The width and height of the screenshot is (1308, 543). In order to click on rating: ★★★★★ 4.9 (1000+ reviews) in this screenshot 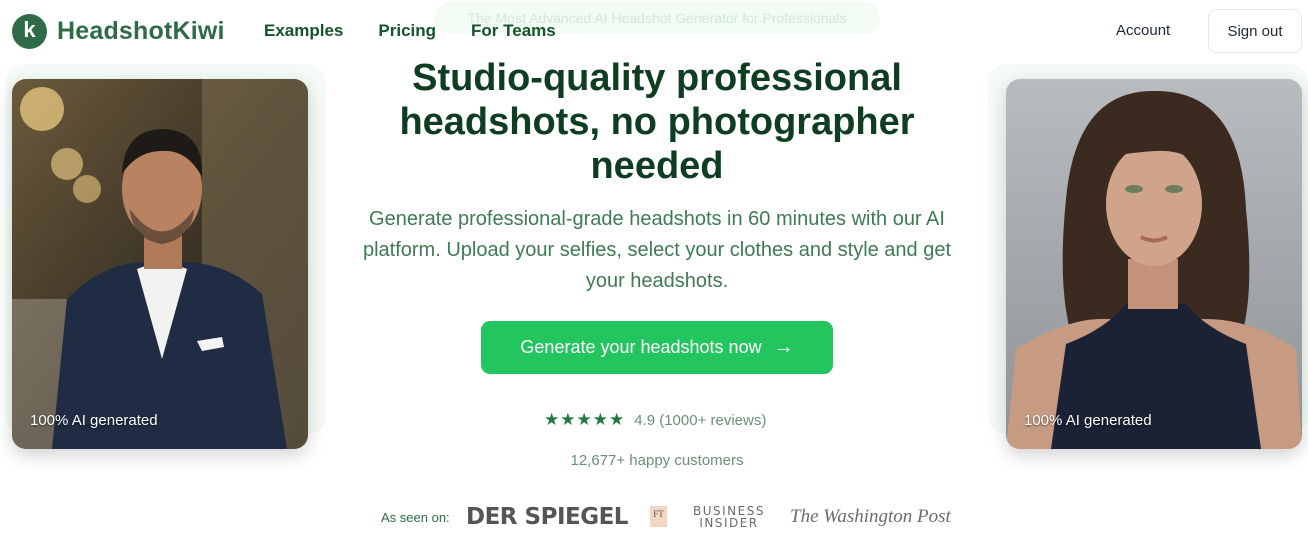, I will do `click(655, 420)`.